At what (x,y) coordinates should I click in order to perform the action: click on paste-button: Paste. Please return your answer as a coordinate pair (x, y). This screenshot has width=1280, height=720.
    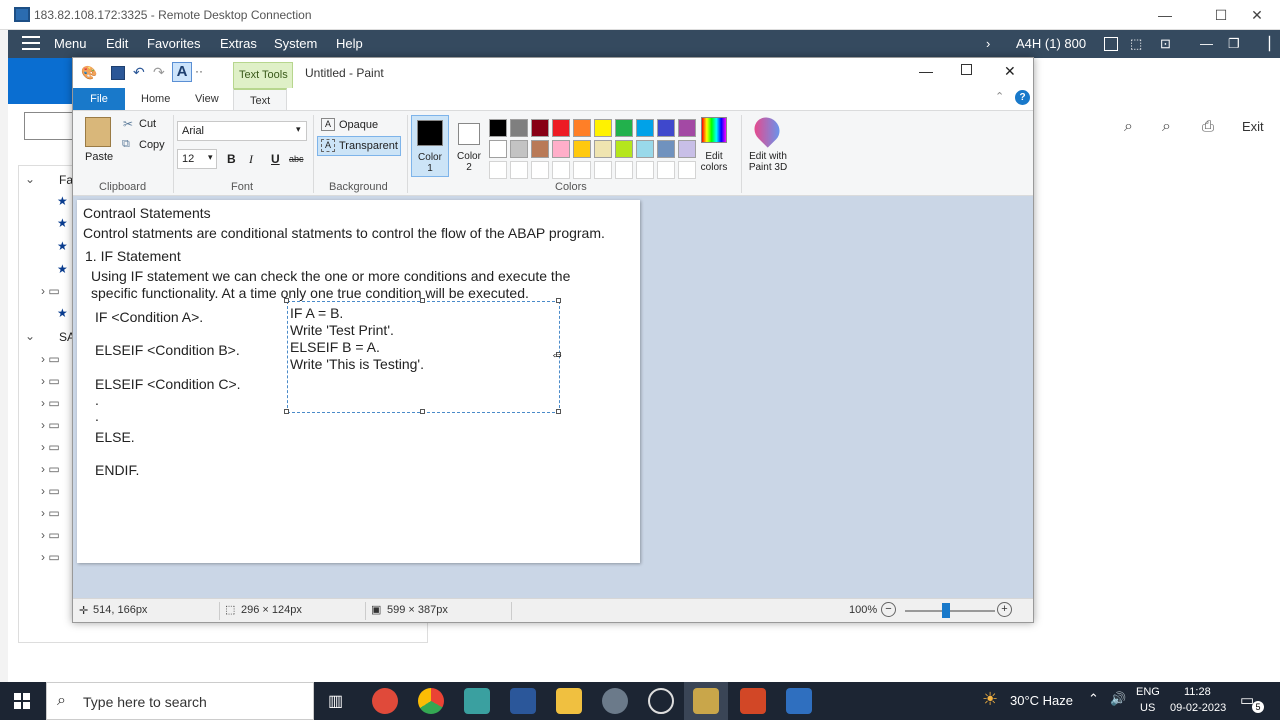
    Looking at the image, I should click on (99, 157).